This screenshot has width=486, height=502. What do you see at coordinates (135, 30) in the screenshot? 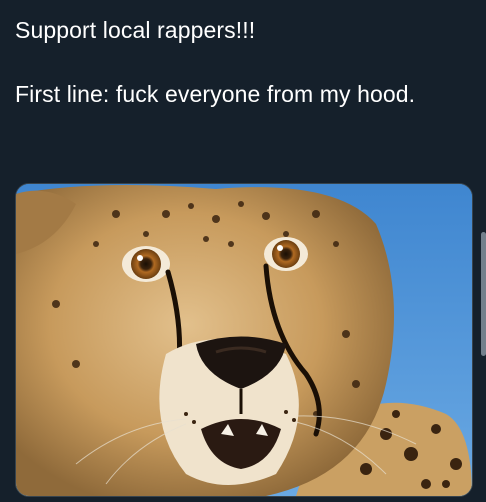
I see `tweet-text-line-1: Support local rappers!!!` at bounding box center [135, 30].